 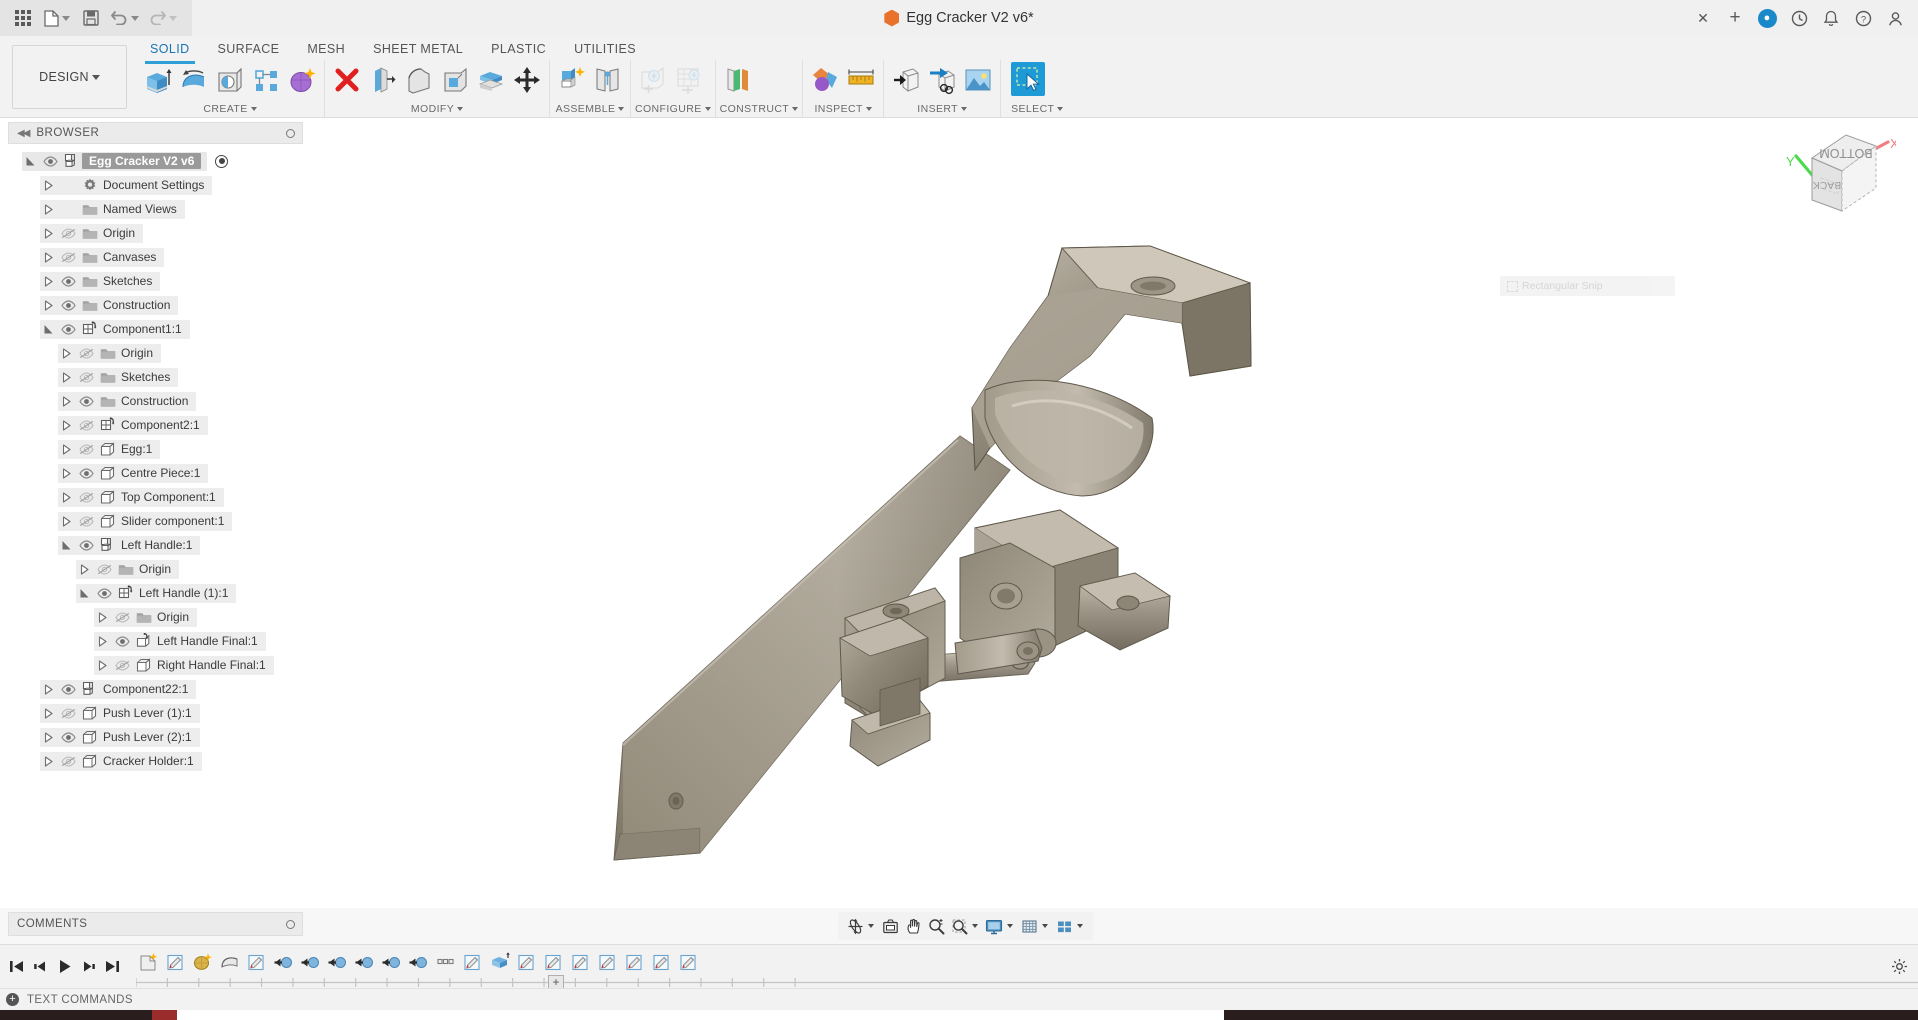 I want to click on offset-face-icon, so click(x=491, y=80).